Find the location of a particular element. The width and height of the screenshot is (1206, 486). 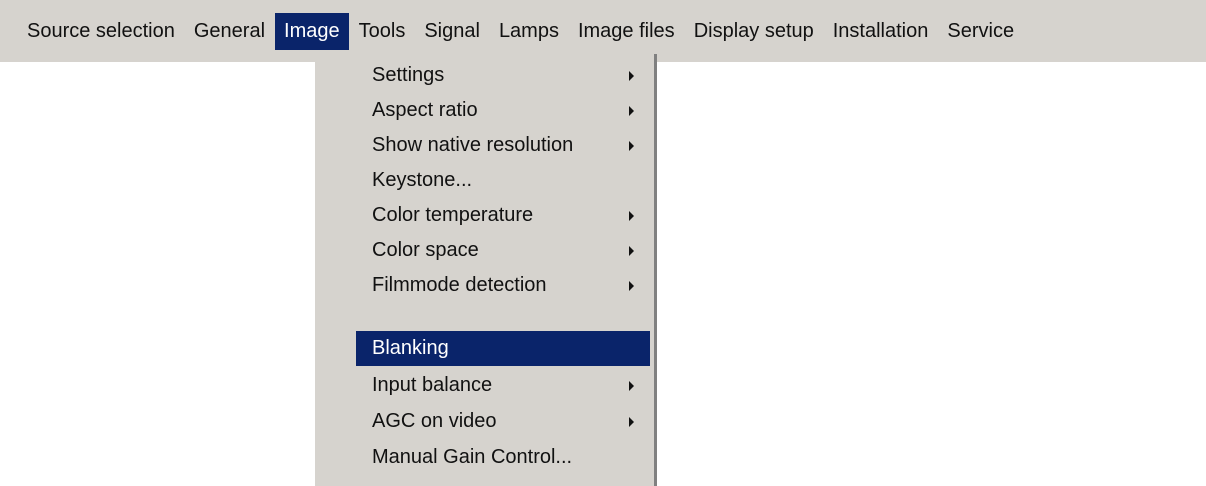

menu-item-agc-on-video: AGC on video is located at coordinates (503, 421).